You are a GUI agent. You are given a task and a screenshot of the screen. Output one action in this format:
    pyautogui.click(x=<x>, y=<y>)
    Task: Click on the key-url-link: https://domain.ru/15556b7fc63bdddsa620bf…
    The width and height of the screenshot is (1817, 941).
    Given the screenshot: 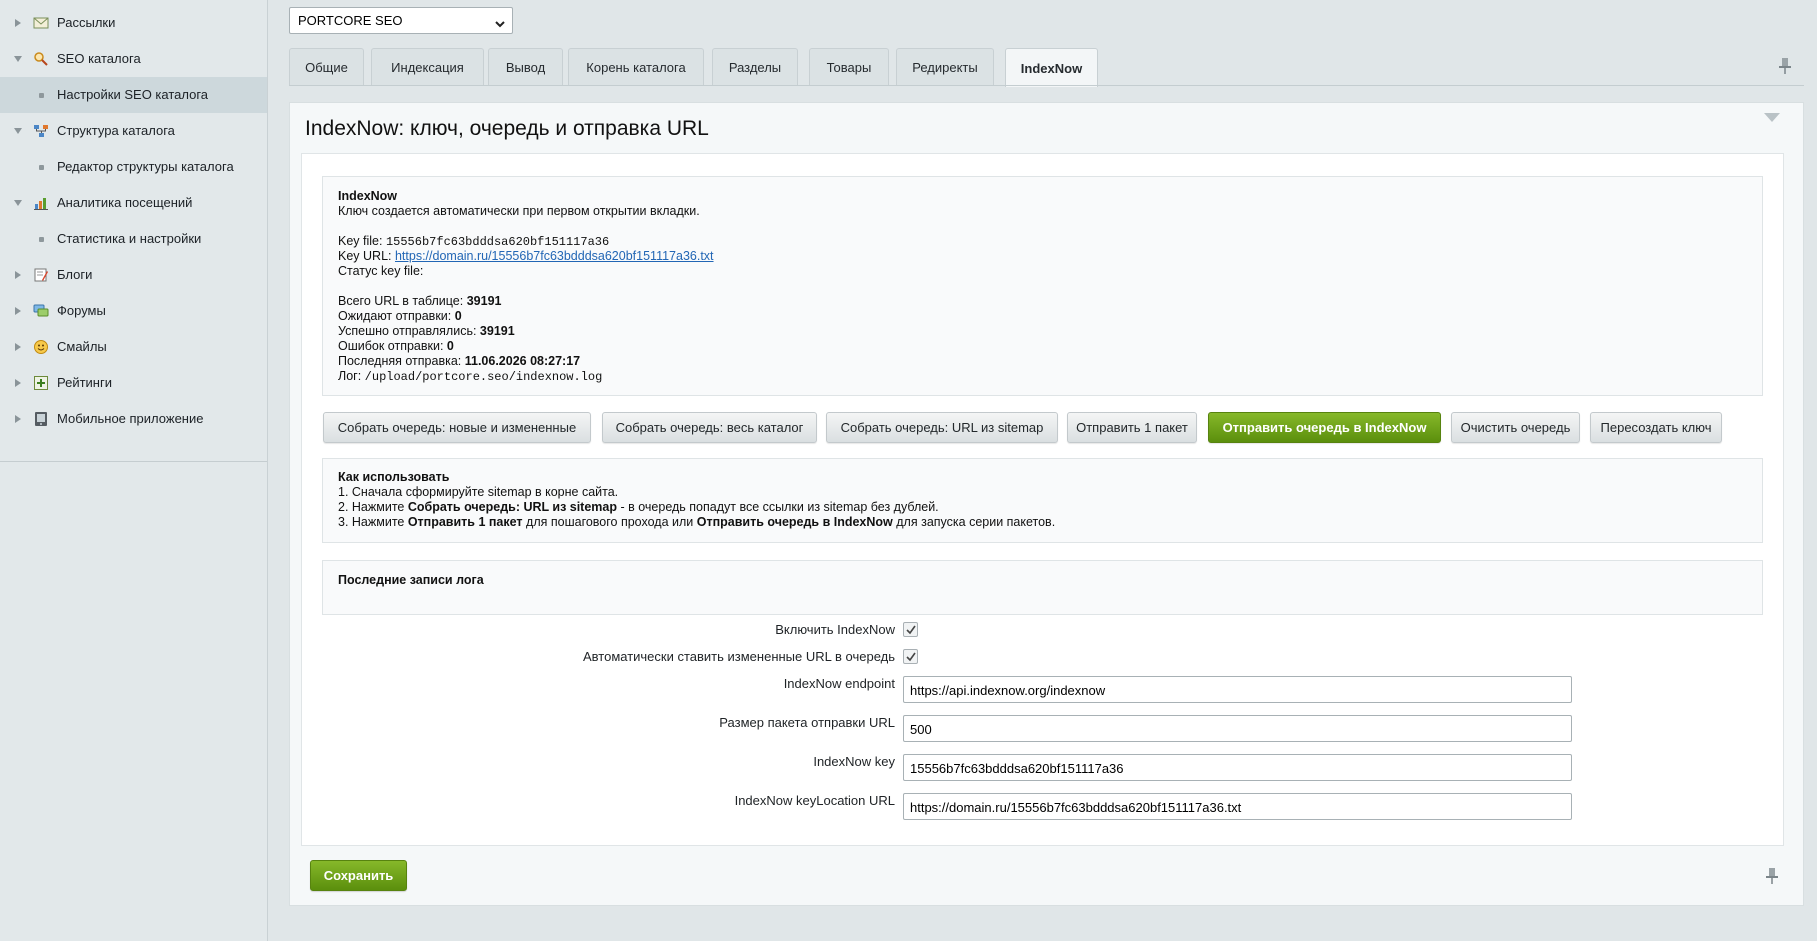 What is the action you would take?
    pyautogui.click(x=554, y=256)
    